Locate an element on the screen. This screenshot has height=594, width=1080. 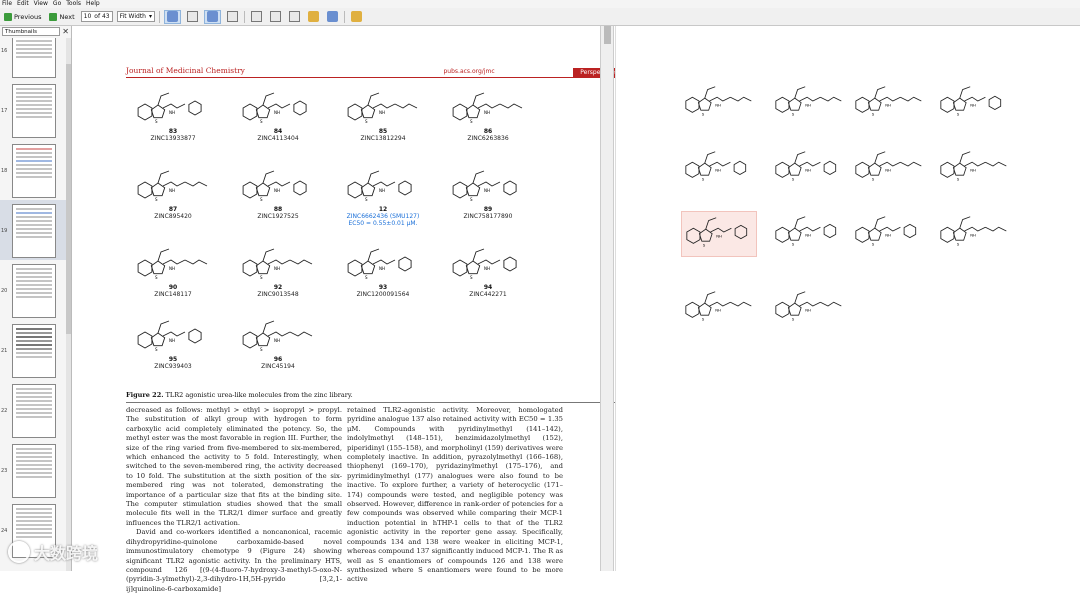
snapshot-button is located at coordinates (275, 17).